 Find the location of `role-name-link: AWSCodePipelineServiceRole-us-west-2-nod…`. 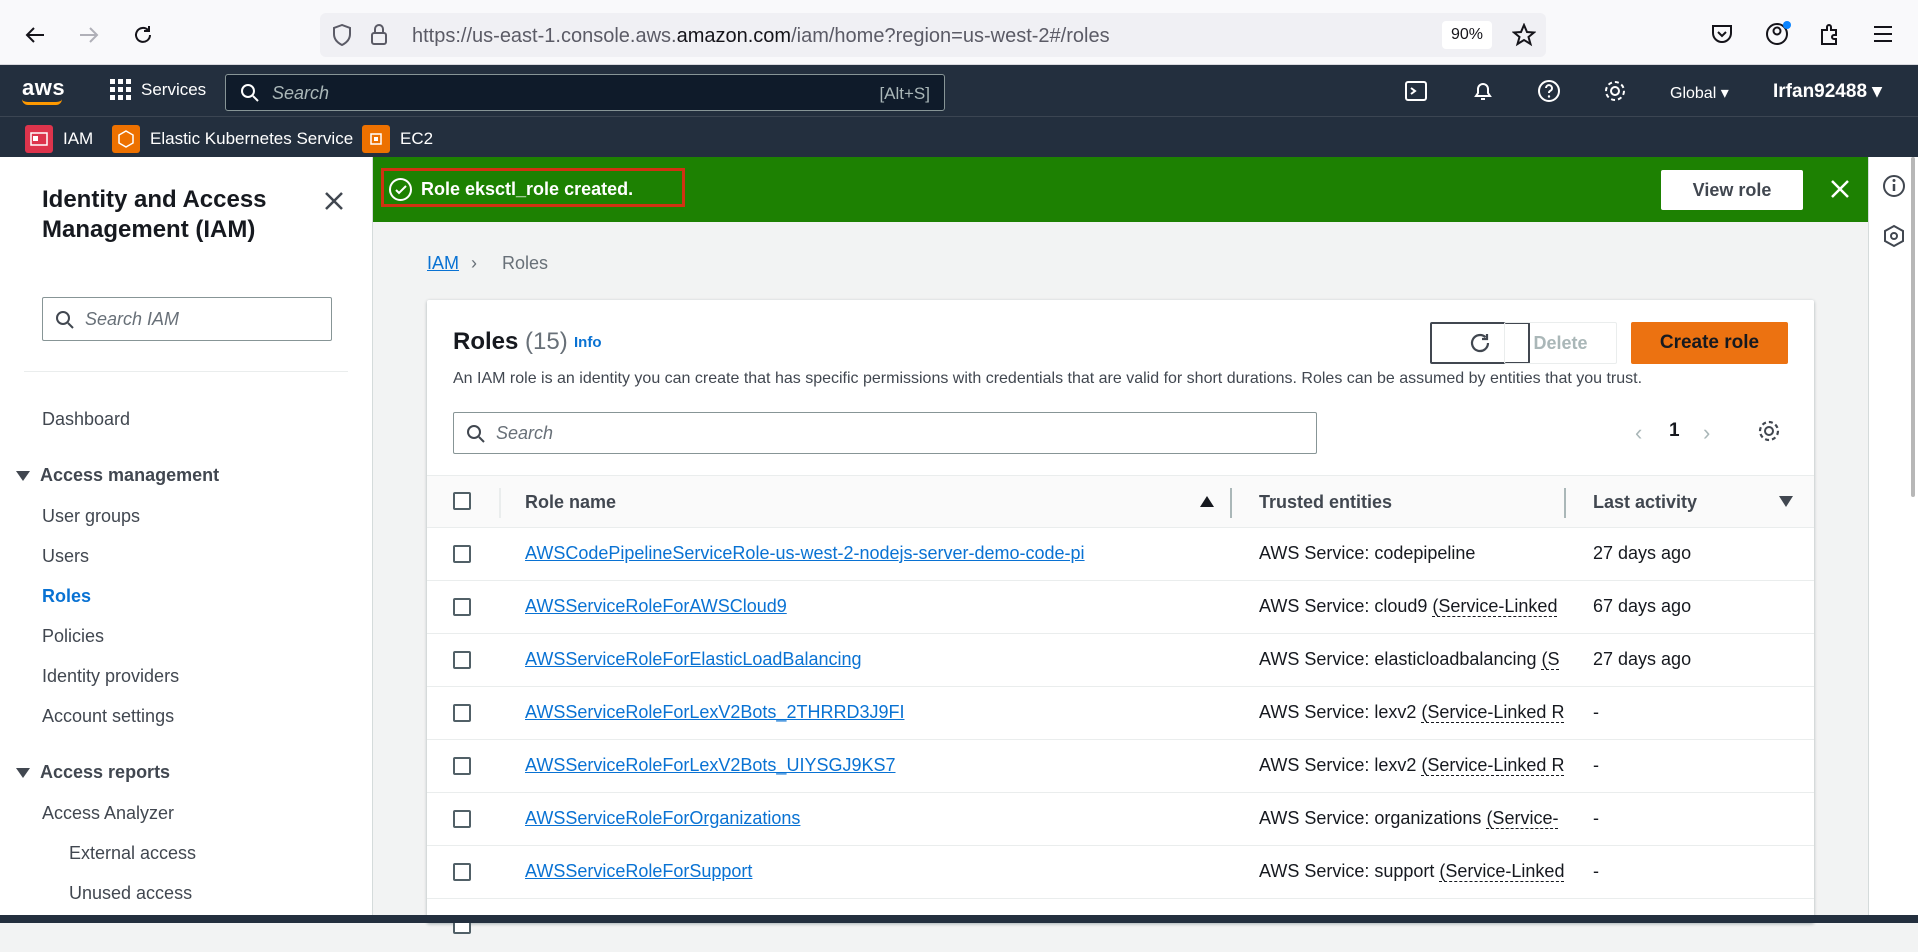

role-name-link: AWSCodePipelineServiceRole-us-west-2-nod… is located at coordinates (805, 553).